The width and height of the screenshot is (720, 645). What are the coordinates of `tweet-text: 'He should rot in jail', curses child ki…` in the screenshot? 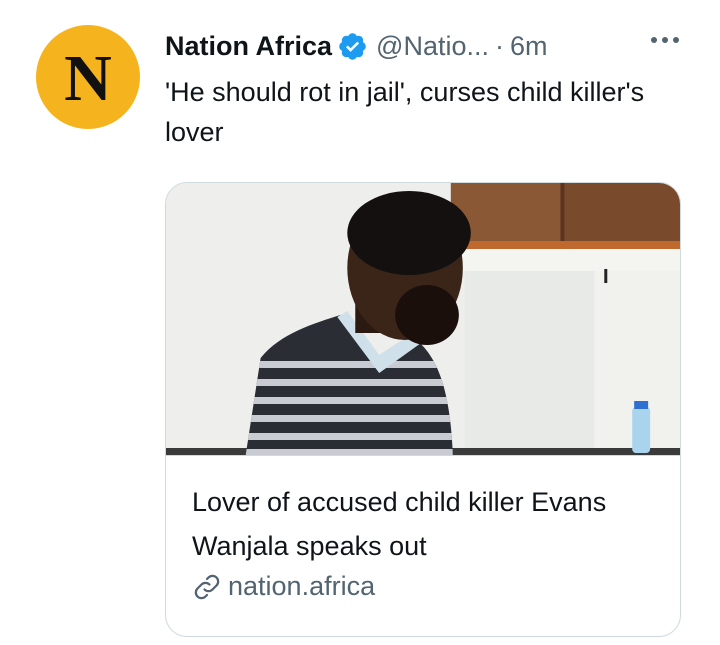 It's located at (405, 112).